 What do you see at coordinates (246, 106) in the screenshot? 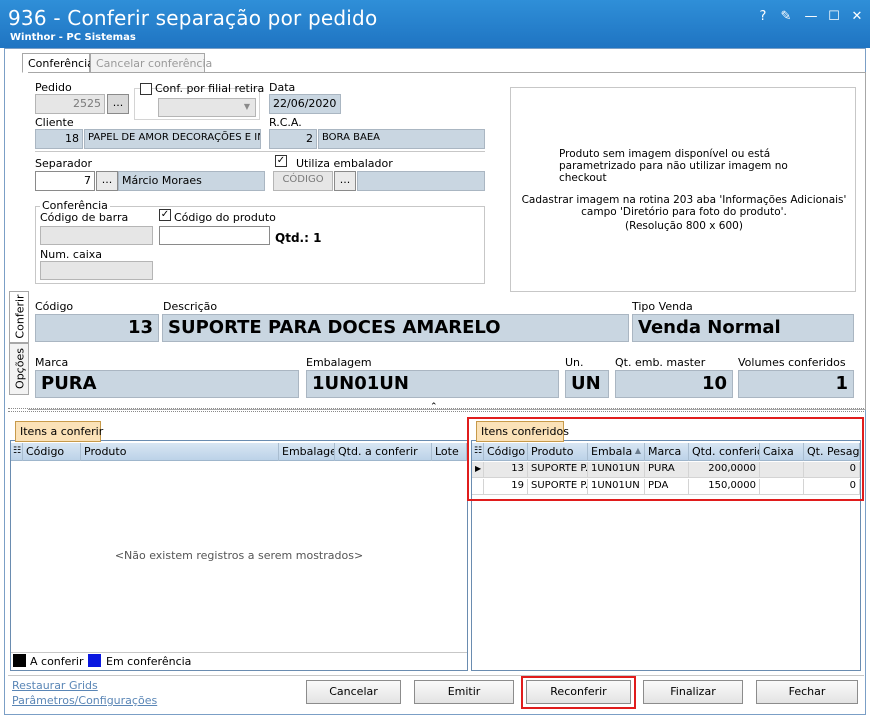
I see `chevron-down-icon: ▼` at bounding box center [246, 106].